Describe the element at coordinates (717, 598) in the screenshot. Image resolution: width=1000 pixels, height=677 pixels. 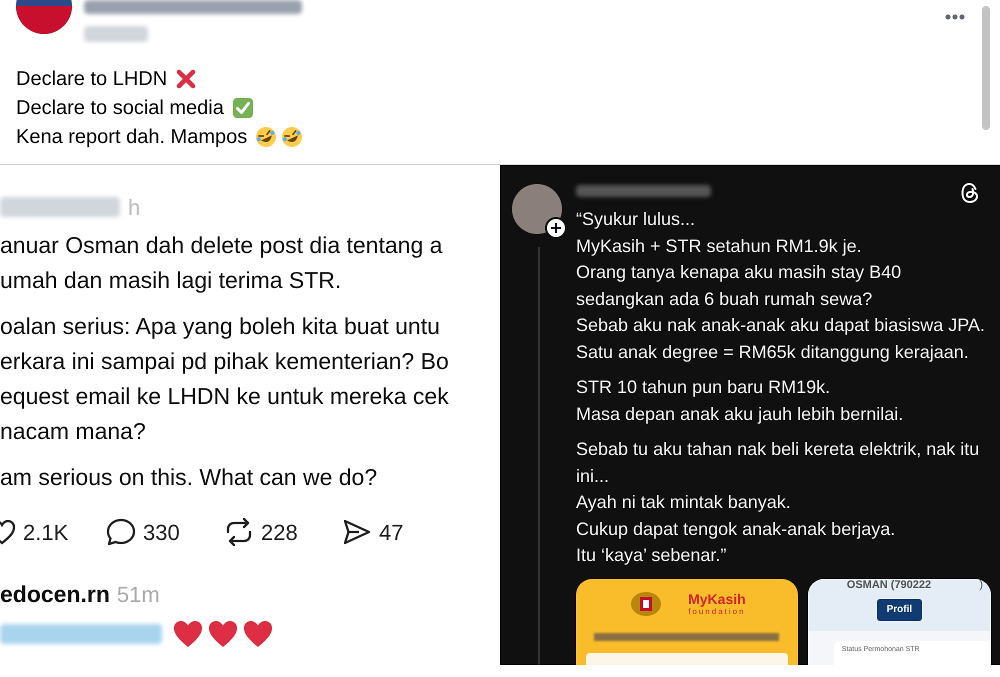
I see `brand-name: MyKasih` at that location.